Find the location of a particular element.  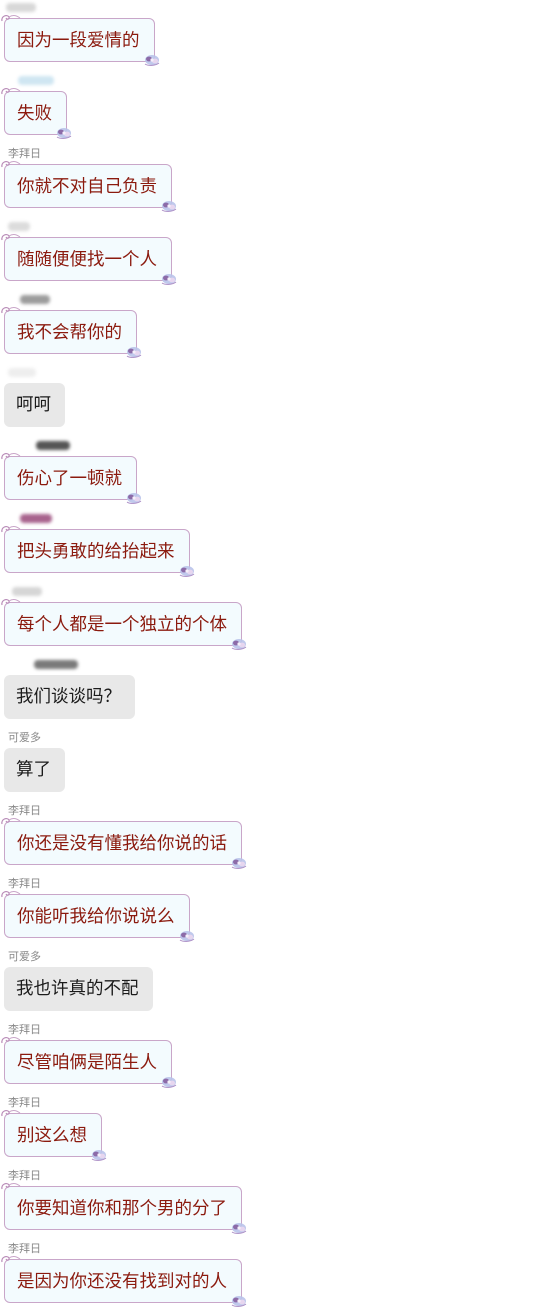

message-bubble: 把头勇敢的给抬起来 is located at coordinates (97, 551).